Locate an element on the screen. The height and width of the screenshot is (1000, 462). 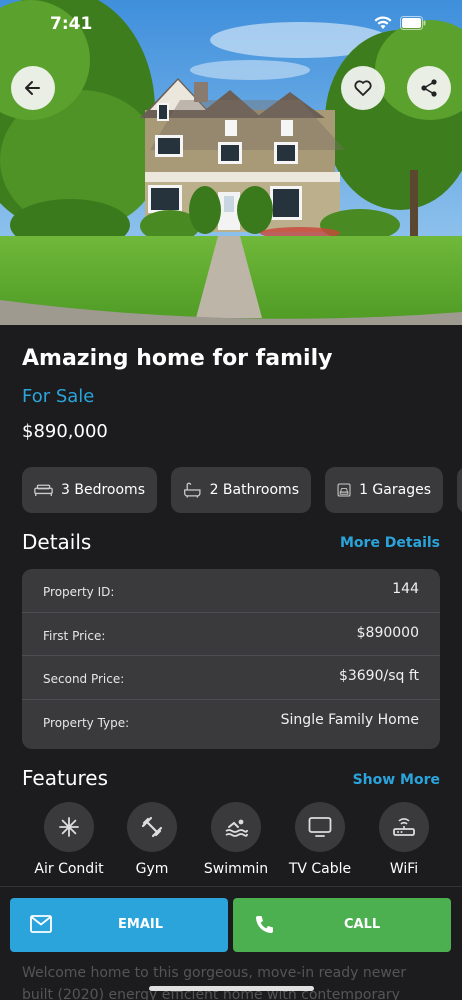
status-bar: 7:41 is located at coordinates (231, 26).